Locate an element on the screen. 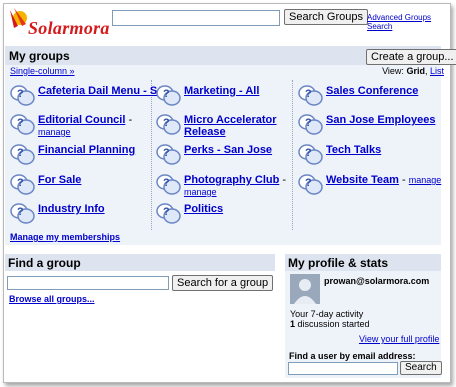  group-link: Editorial Council is located at coordinates (81, 120).